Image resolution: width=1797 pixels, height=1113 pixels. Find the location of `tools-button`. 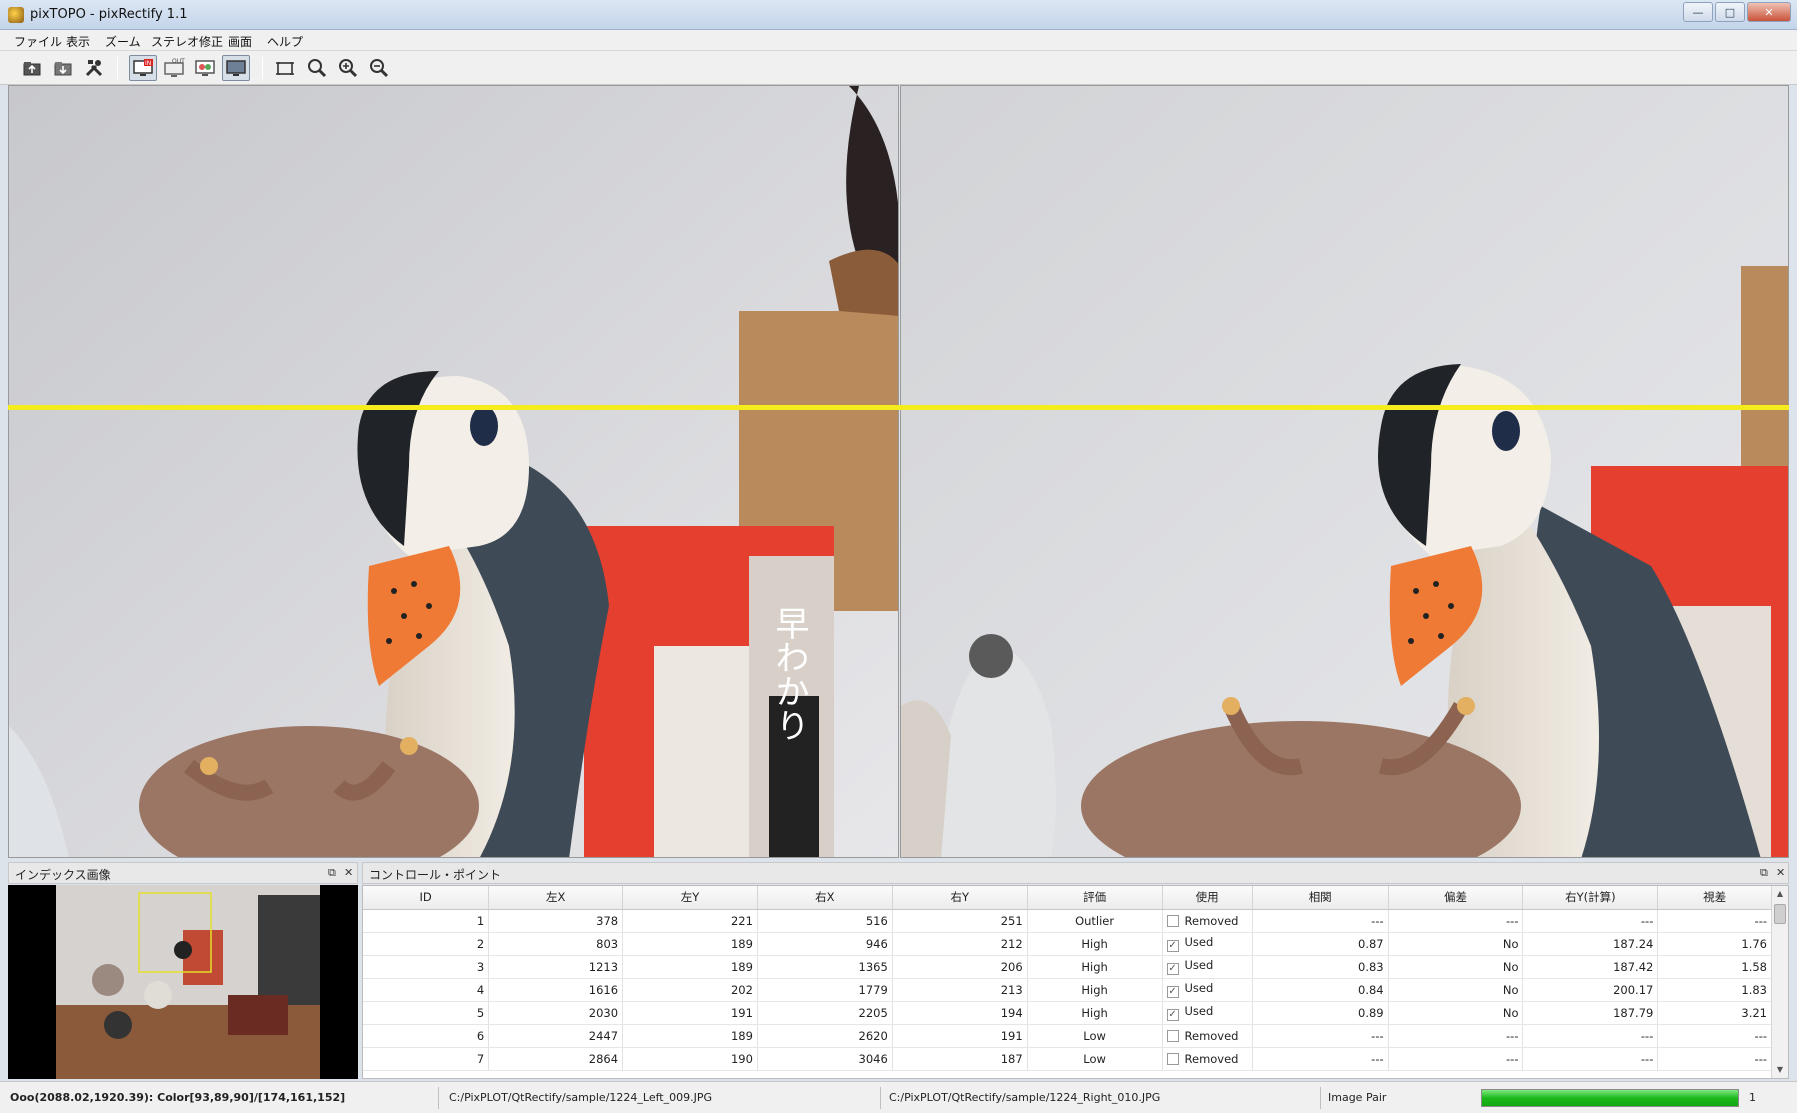

tools-button is located at coordinates (94, 68).